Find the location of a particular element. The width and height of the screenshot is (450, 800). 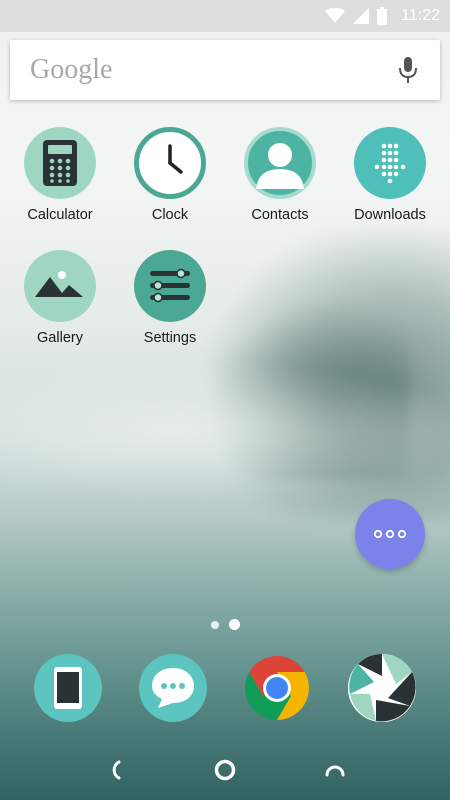

app-label: Downloads is located at coordinates (390, 215).